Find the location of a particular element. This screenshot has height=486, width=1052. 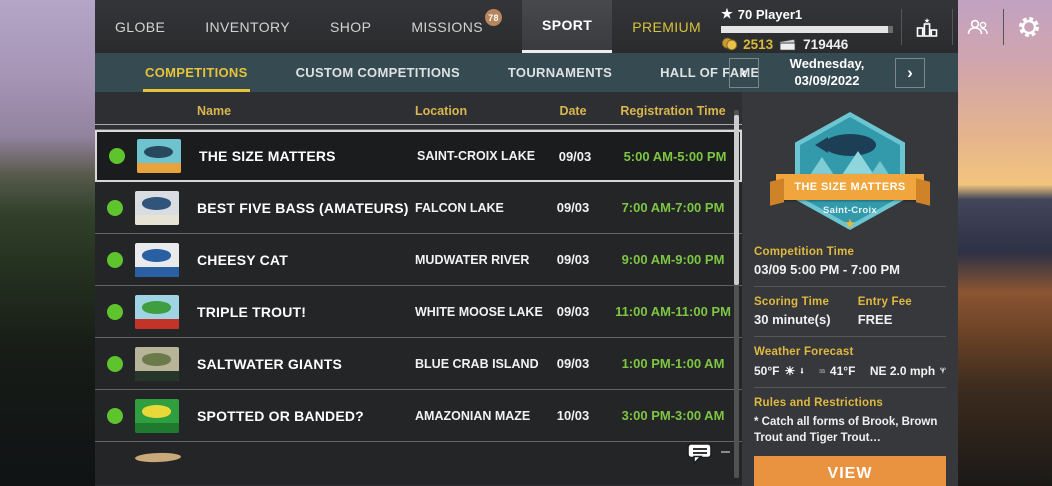

entry-fee-label: Entry Fee is located at coordinates (884, 302).